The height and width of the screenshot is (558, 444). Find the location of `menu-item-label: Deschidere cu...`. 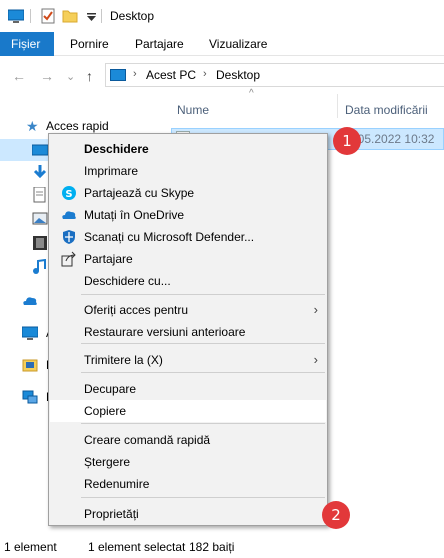

menu-item-label: Deschidere cu... is located at coordinates (127, 281).